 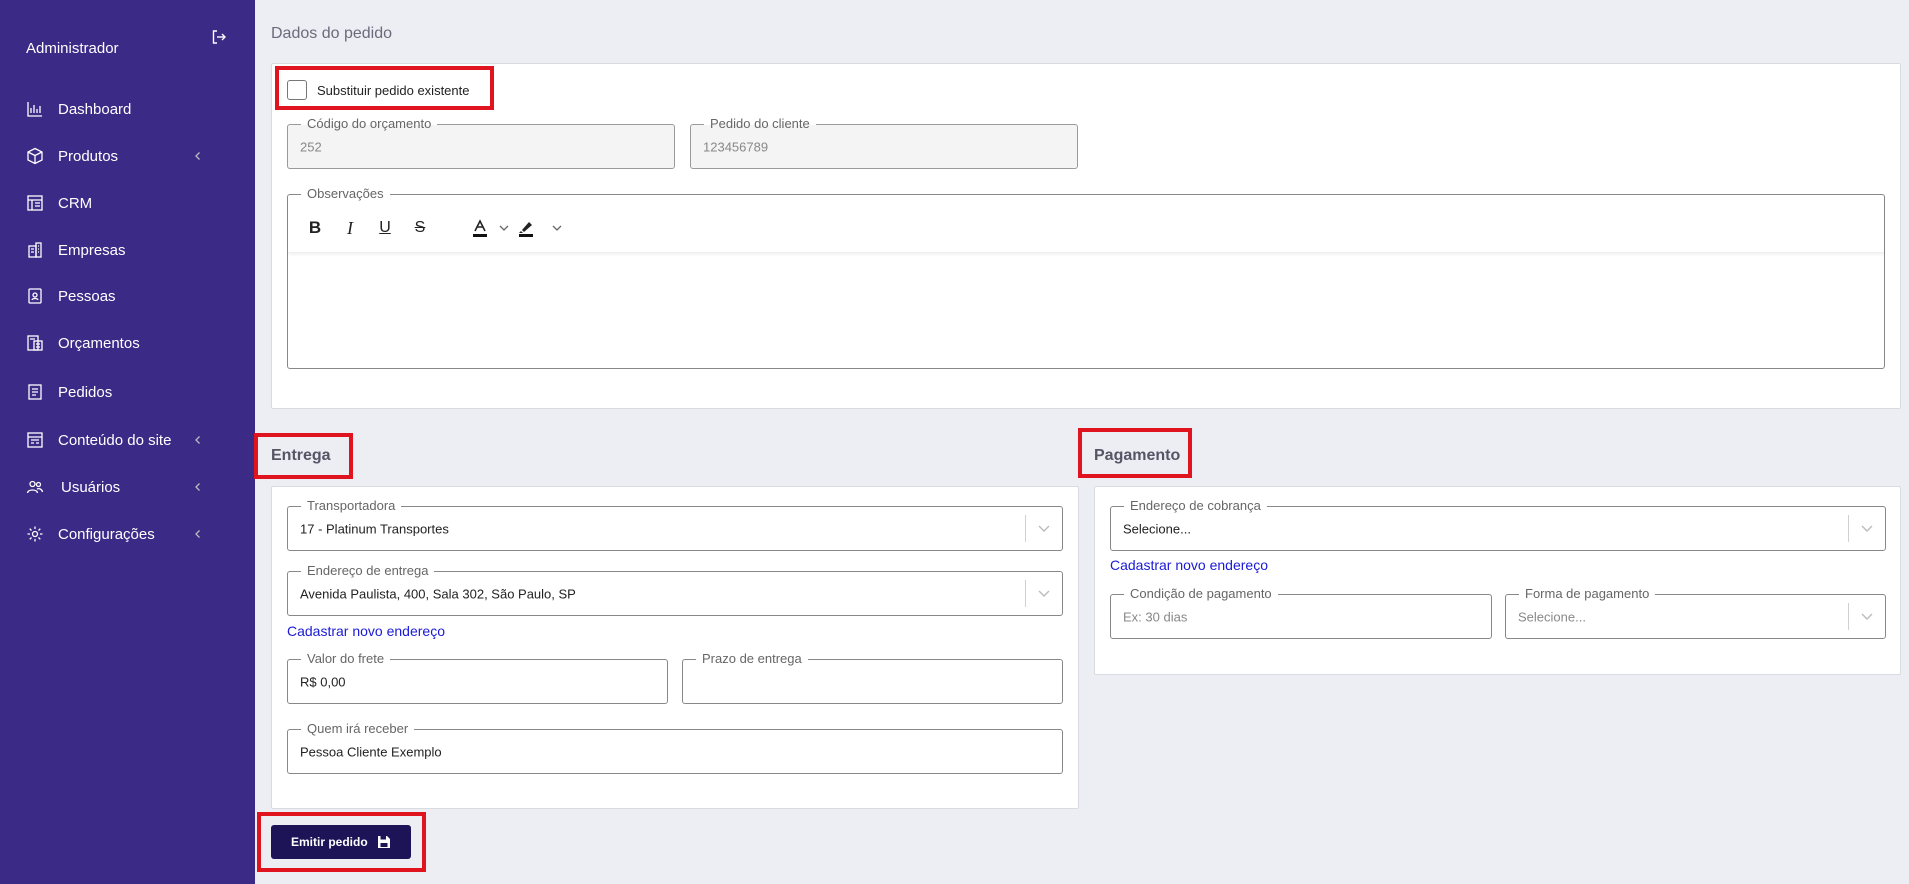 I want to click on sidebar-item-label: CRM, so click(x=75, y=203).